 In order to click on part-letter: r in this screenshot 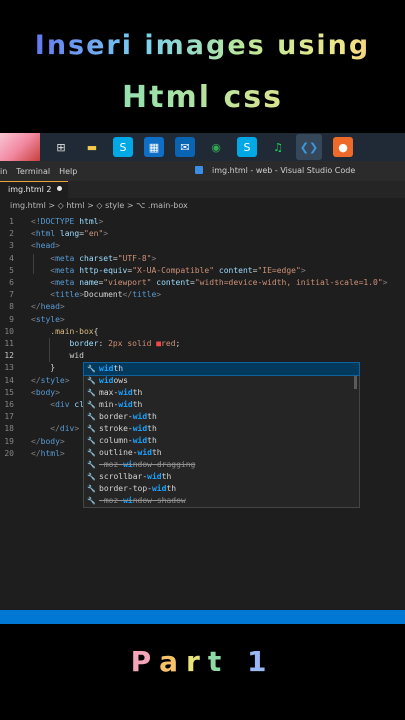, I will do `click(197, 661)`.